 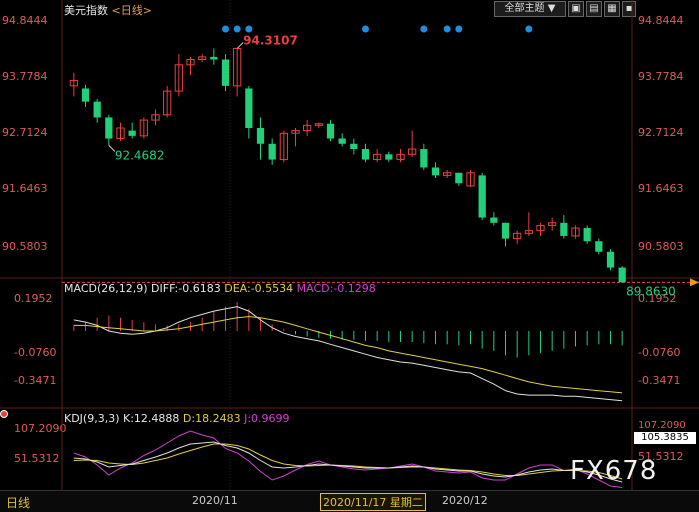 I want to click on kdj-marker-icon, so click(x=4, y=414).